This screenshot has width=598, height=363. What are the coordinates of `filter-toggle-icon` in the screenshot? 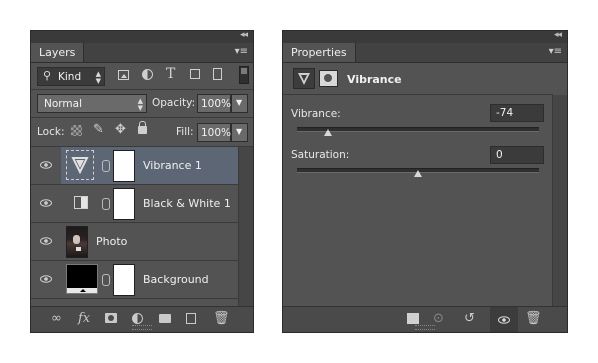 It's located at (244, 75).